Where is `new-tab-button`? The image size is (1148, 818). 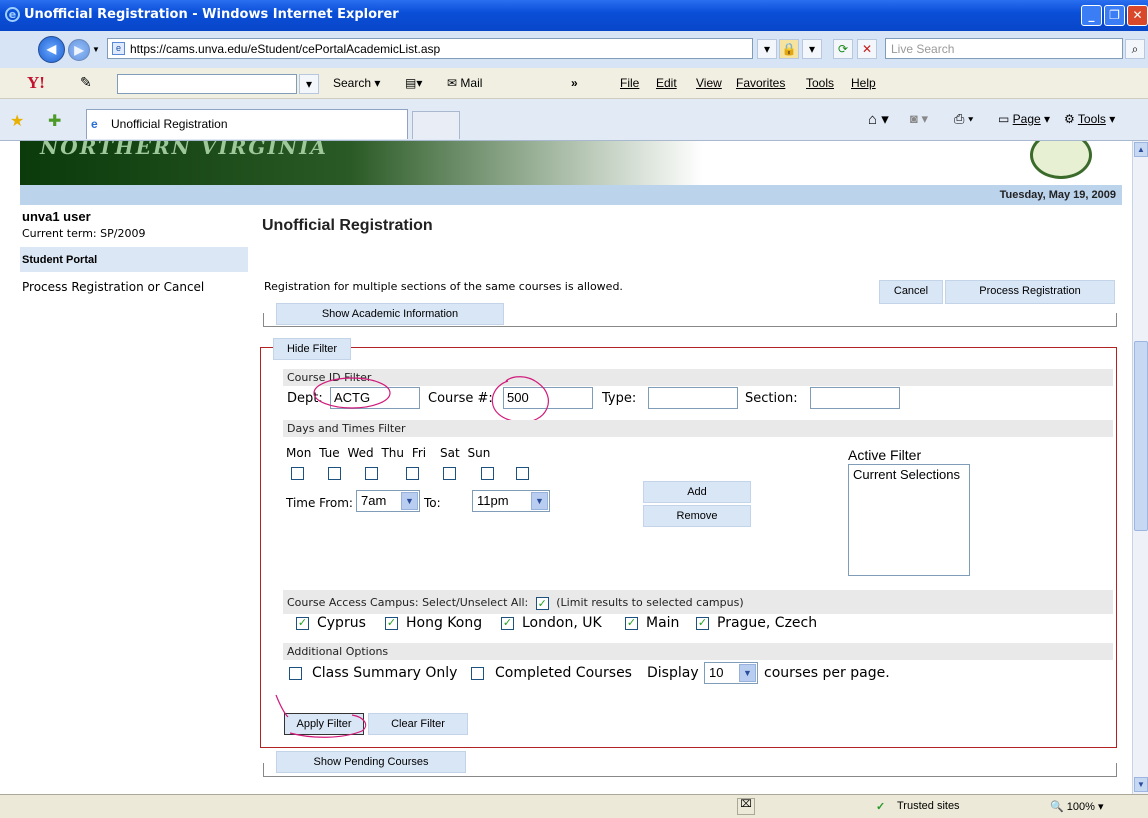 new-tab-button is located at coordinates (436, 125).